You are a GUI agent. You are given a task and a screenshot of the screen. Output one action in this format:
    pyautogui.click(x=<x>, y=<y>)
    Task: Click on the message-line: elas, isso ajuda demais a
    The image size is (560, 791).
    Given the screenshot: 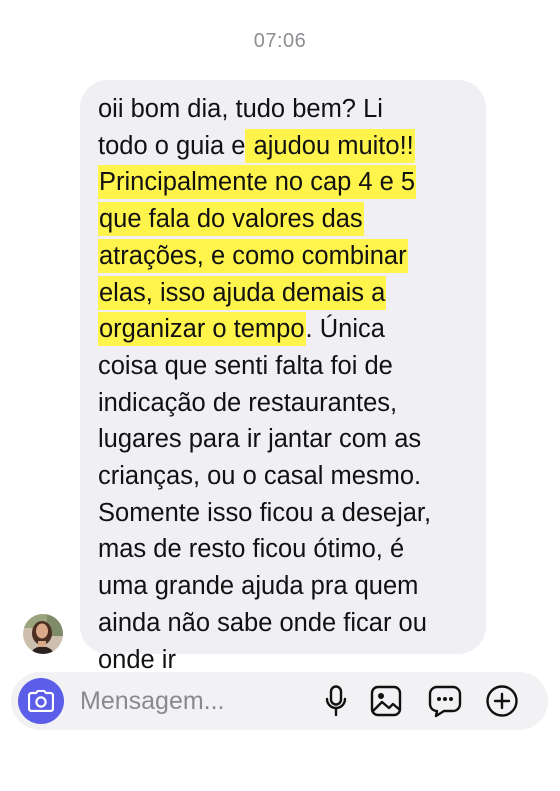 What is the action you would take?
    pyautogui.click(x=287, y=293)
    